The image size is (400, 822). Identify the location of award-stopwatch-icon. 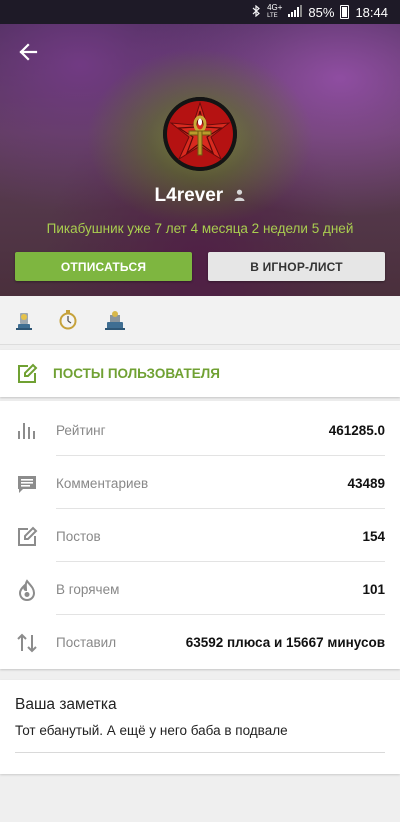
(68, 320).